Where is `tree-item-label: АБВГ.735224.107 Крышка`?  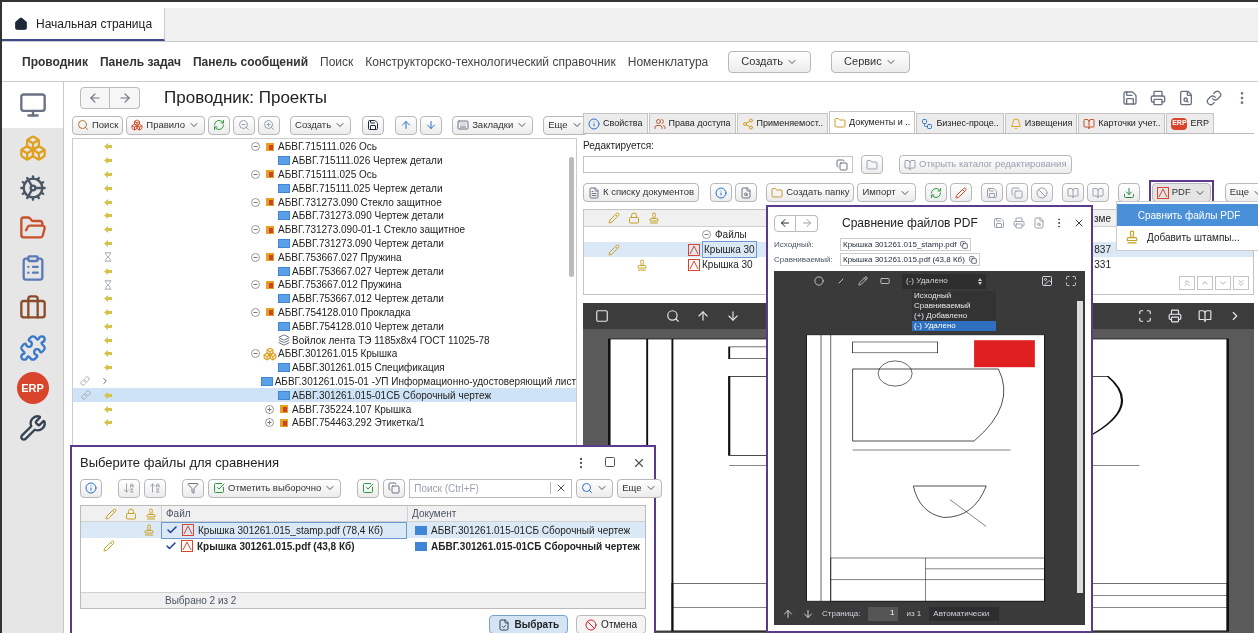
tree-item-label: АБВГ.735224.107 Крышка is located at coordinates (352, 409).